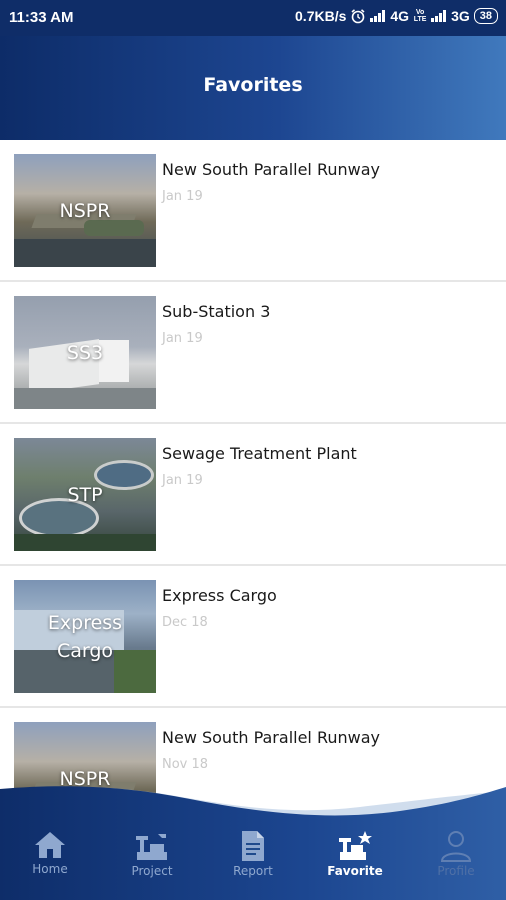 The width and height of the screenshot is (506, 900). What do you see at coordinates (485, 16) in the screenshot?
I see `battery-icon: 38` at bounding box center [485, 16].